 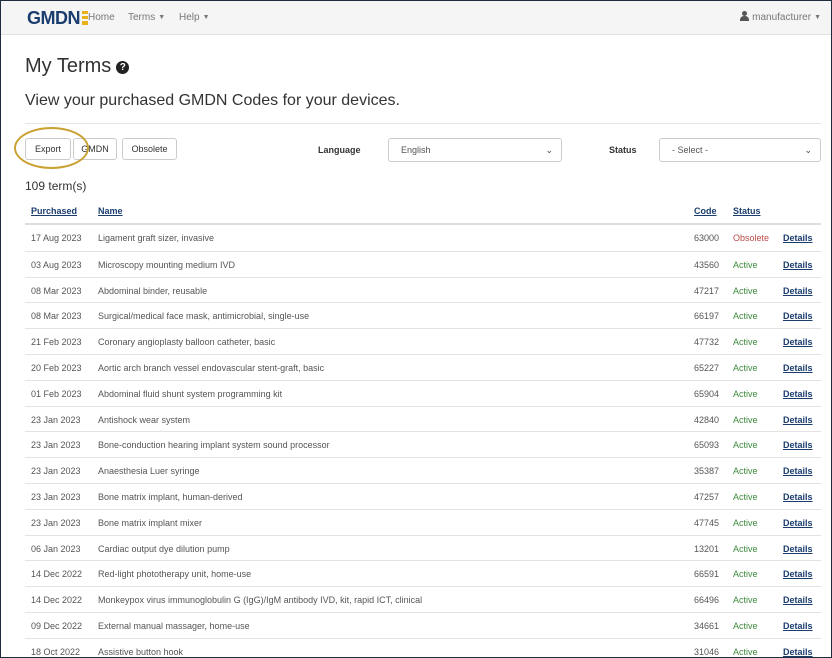 What do you see at coordinates (175, 574) in the screenshot?
I see `term-name: Red-light phototherapy unit, home-use` at bounding box center [175, 574].